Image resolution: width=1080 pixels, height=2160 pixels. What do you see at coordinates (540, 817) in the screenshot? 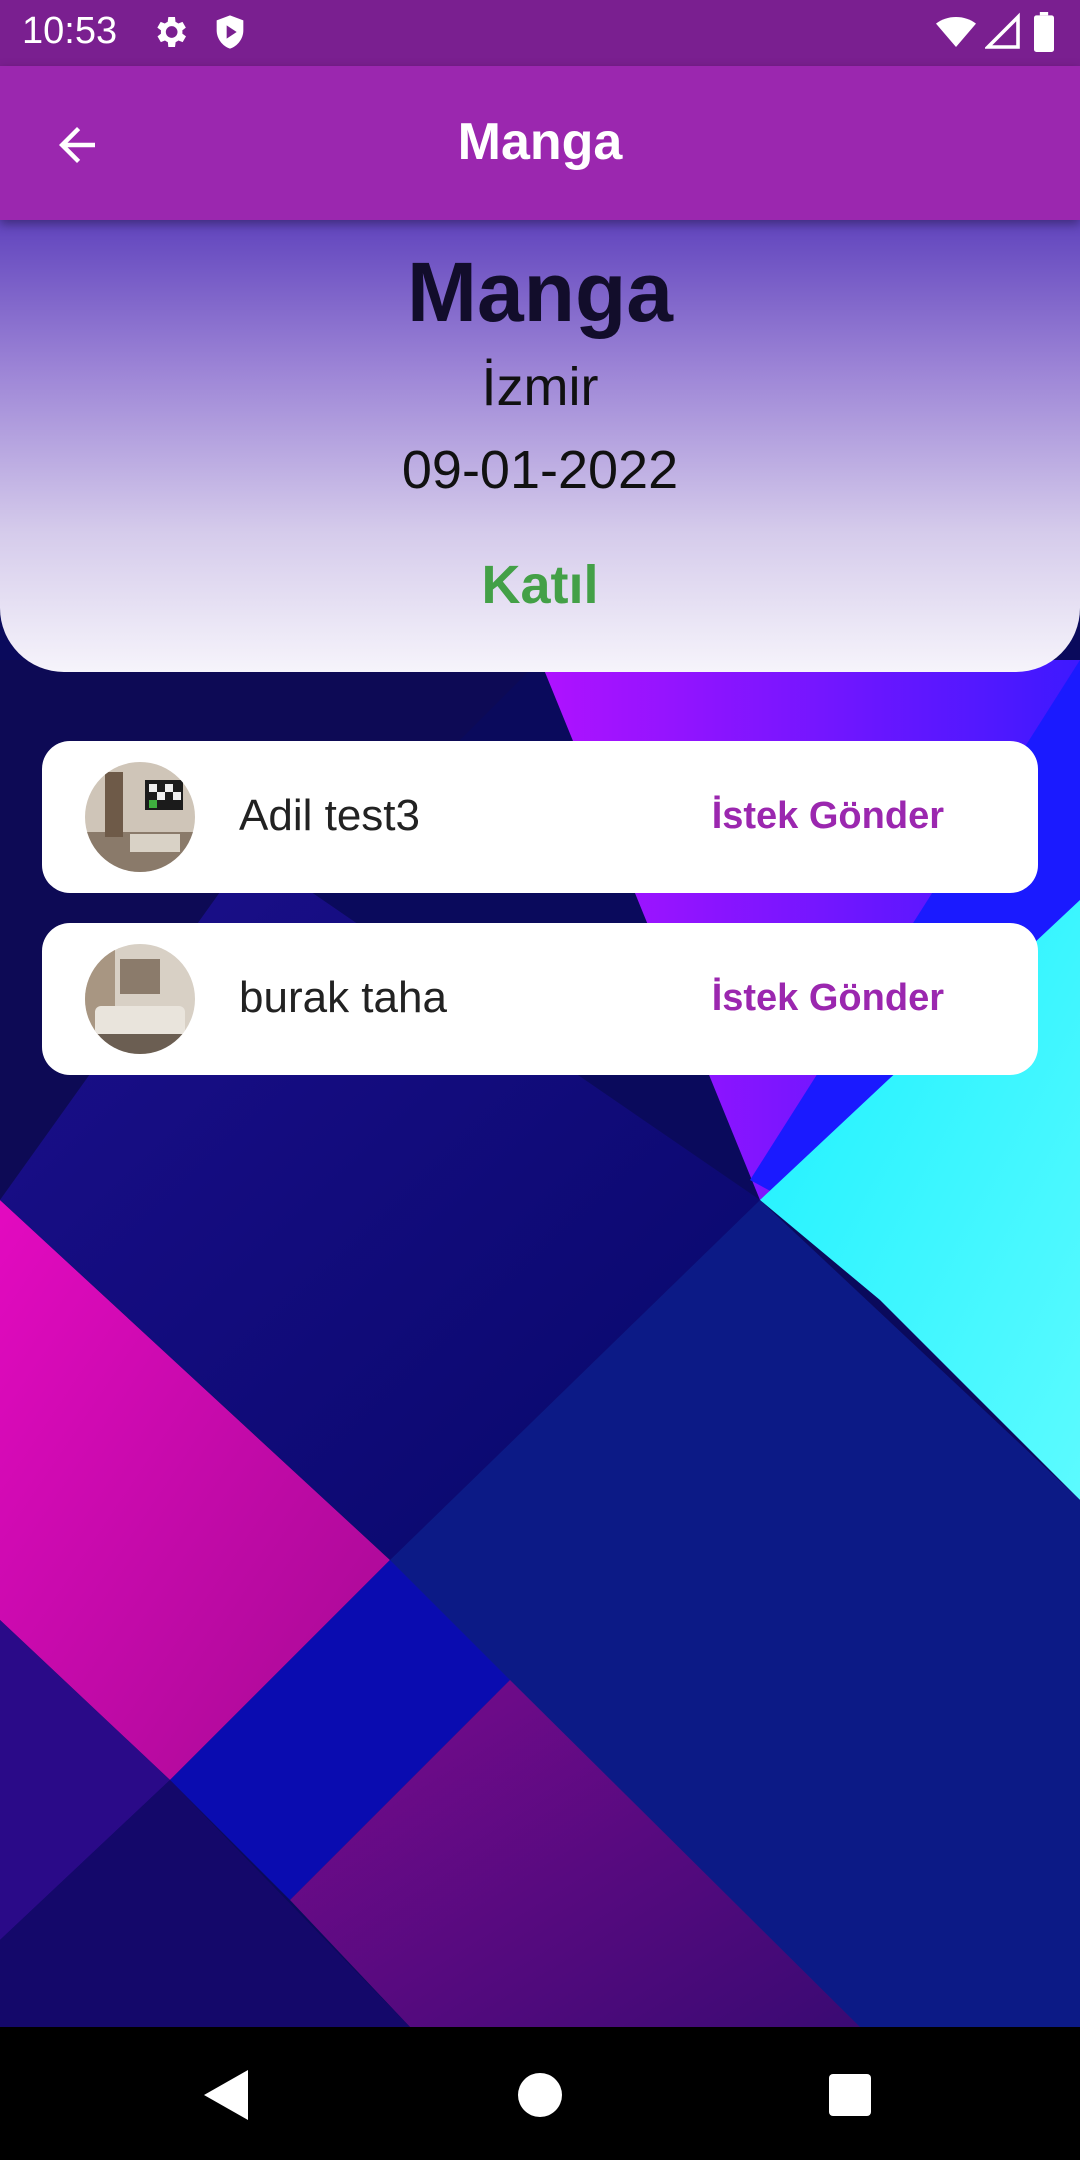
I see `list-item: Adil test3 İstek Gönder` at bounding box center [540, 817].